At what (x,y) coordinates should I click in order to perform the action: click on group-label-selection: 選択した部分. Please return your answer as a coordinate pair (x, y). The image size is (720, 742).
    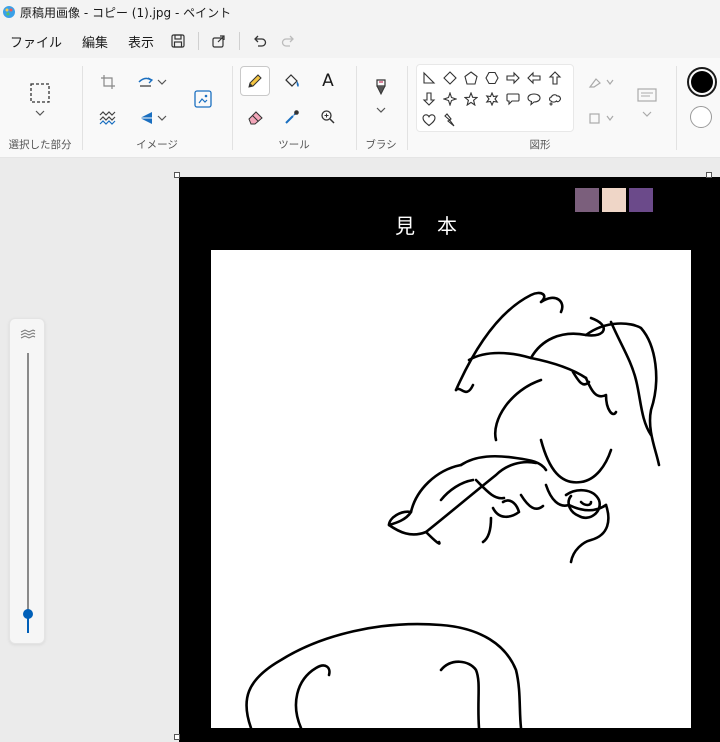
    Looking at the image, I should click on (40, 145).